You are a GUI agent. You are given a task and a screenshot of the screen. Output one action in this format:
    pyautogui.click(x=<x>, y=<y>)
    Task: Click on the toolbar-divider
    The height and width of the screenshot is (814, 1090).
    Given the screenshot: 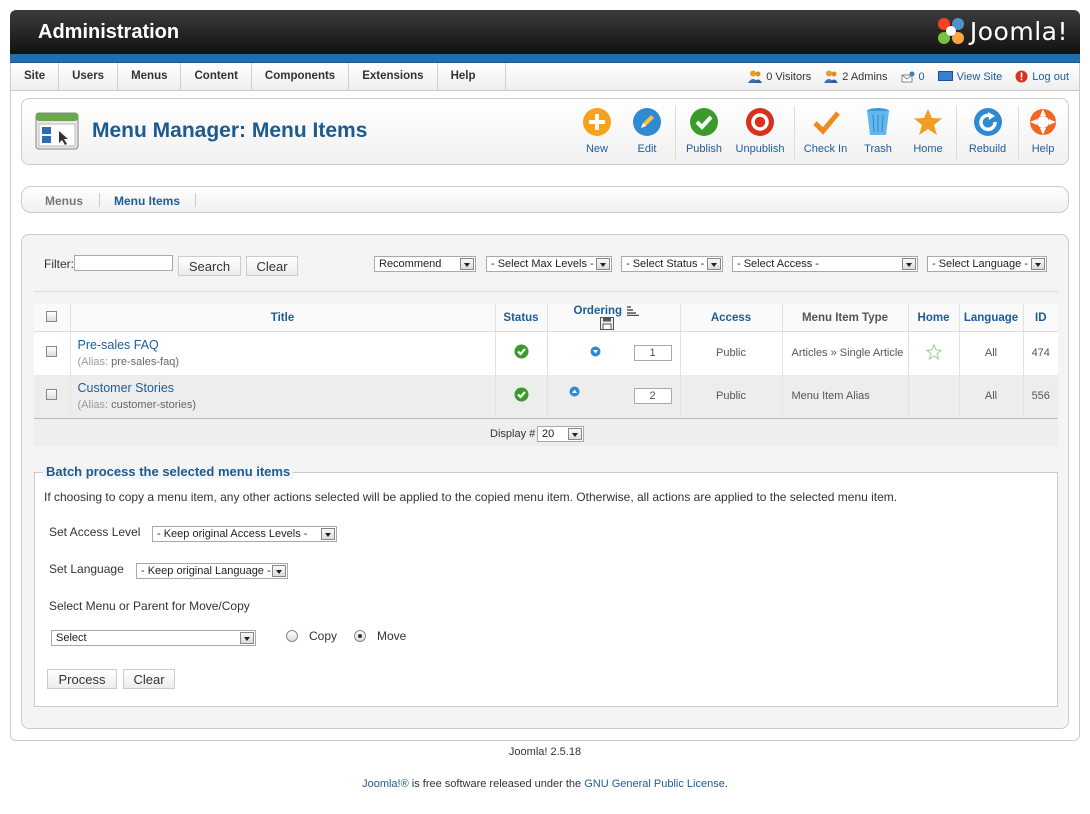 What is the action you would take?
    pyautogui.click(x=794, y=133)
    